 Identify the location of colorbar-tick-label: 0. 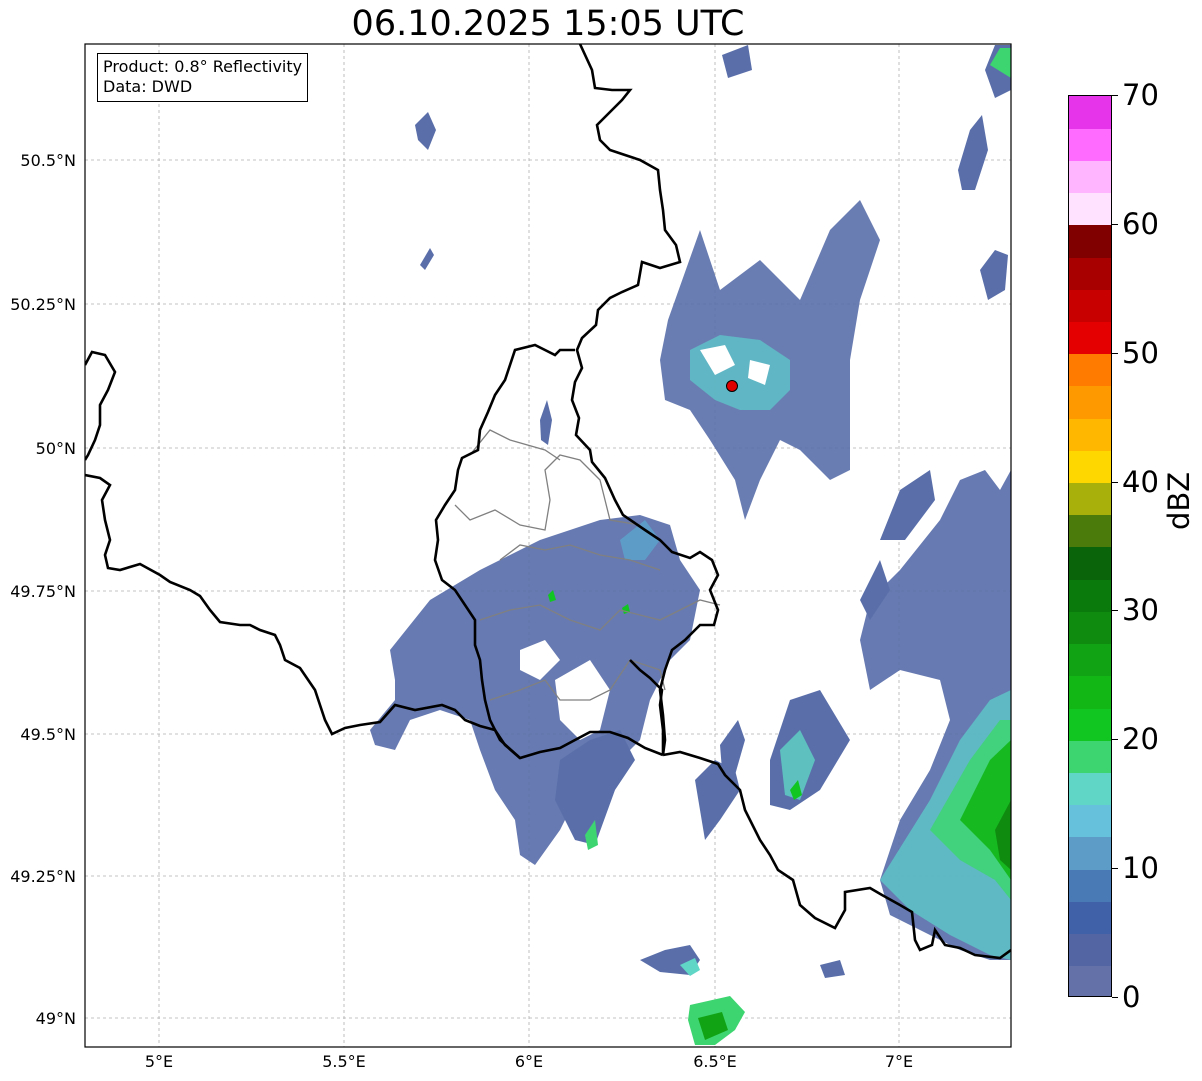
(1131, 997).